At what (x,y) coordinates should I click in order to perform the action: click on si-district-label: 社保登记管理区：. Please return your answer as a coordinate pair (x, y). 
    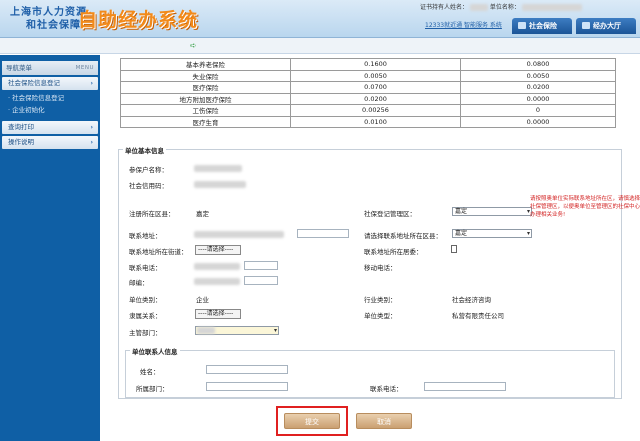
    Looking at the image, I should click on (390, 214).